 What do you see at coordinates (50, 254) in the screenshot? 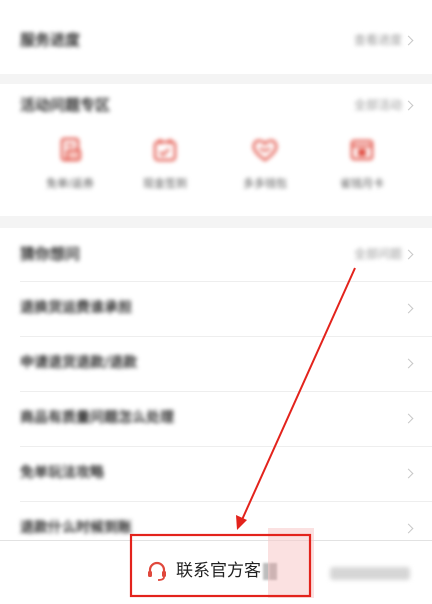
I see `faq-title: 猜你想问` at bounding box center [50, 254].